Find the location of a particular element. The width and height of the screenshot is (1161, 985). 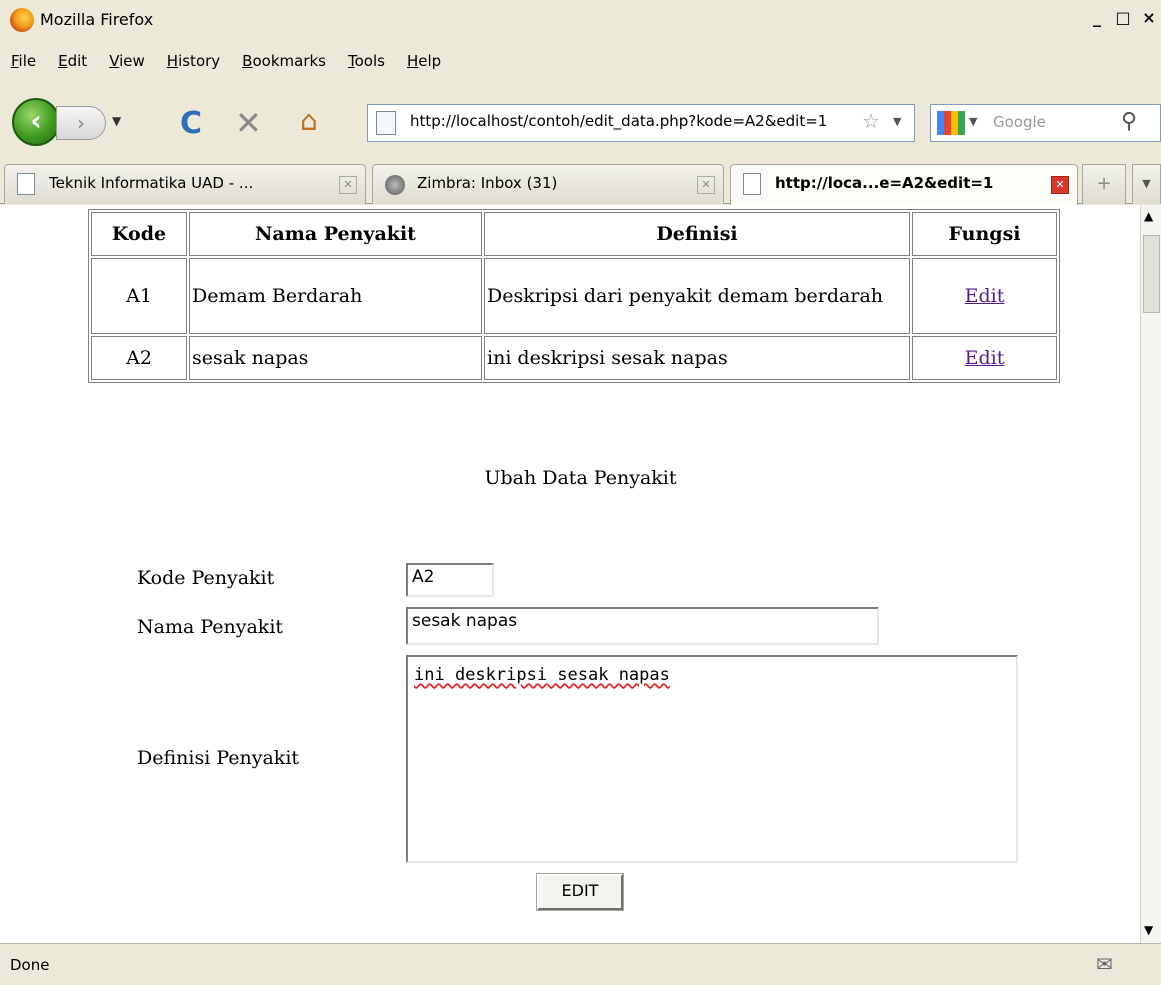

form-title: Ubah Data Penyakit is located at coordinates (580, 478).